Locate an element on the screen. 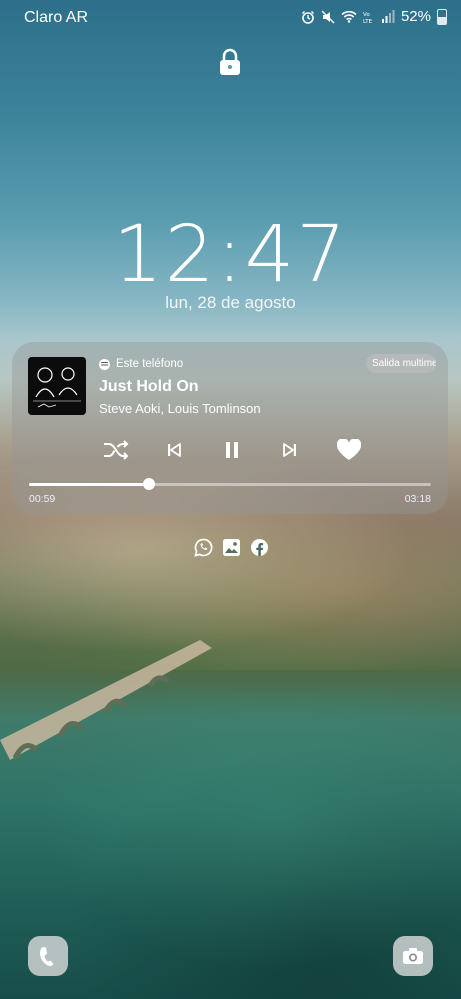 This screenshot has width=461, height=999. phone-icon is located at coordinates (47, 957).